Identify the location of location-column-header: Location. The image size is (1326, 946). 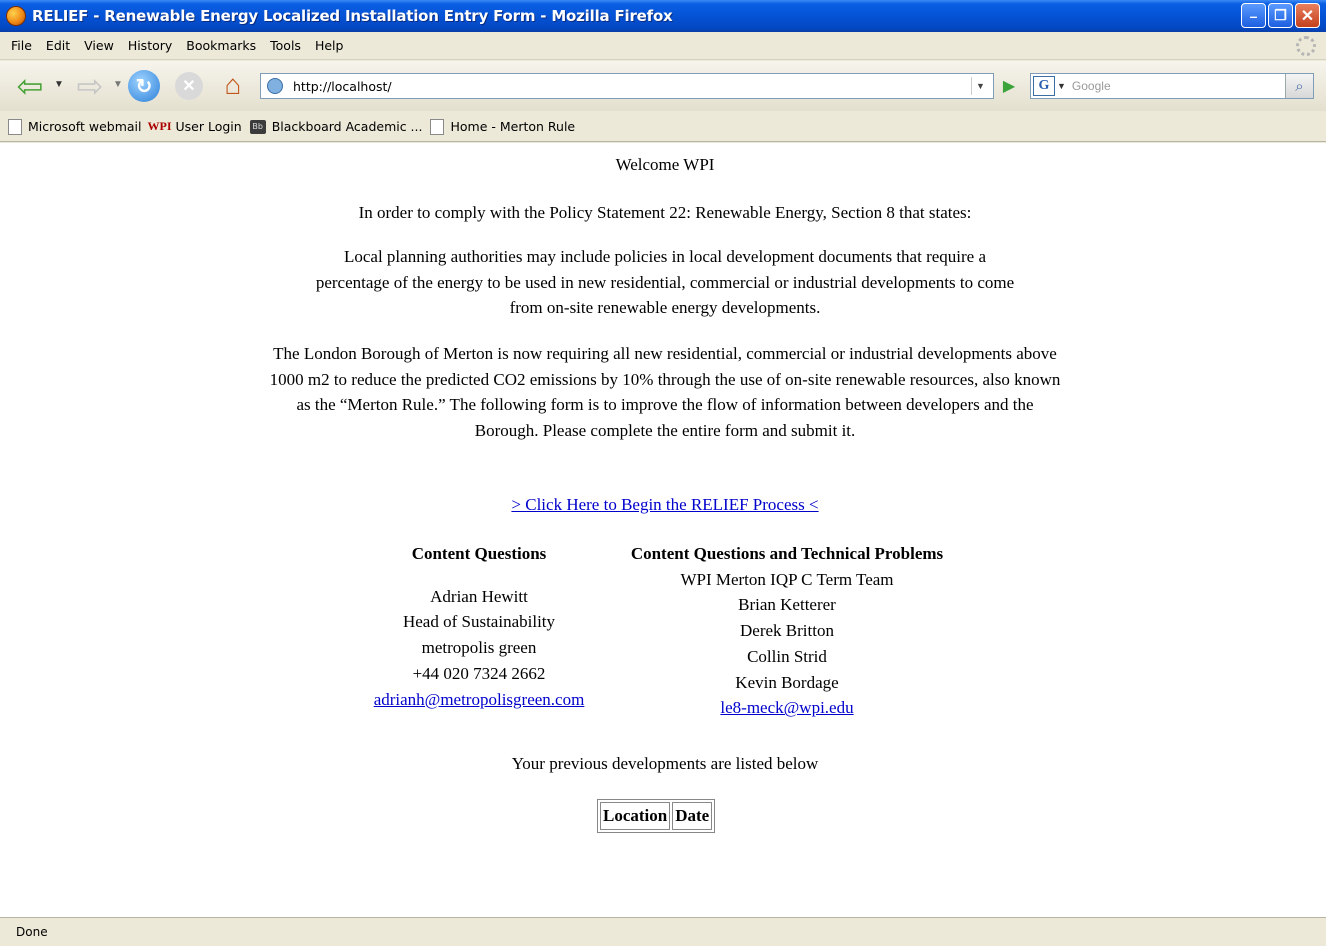
(635, 816).